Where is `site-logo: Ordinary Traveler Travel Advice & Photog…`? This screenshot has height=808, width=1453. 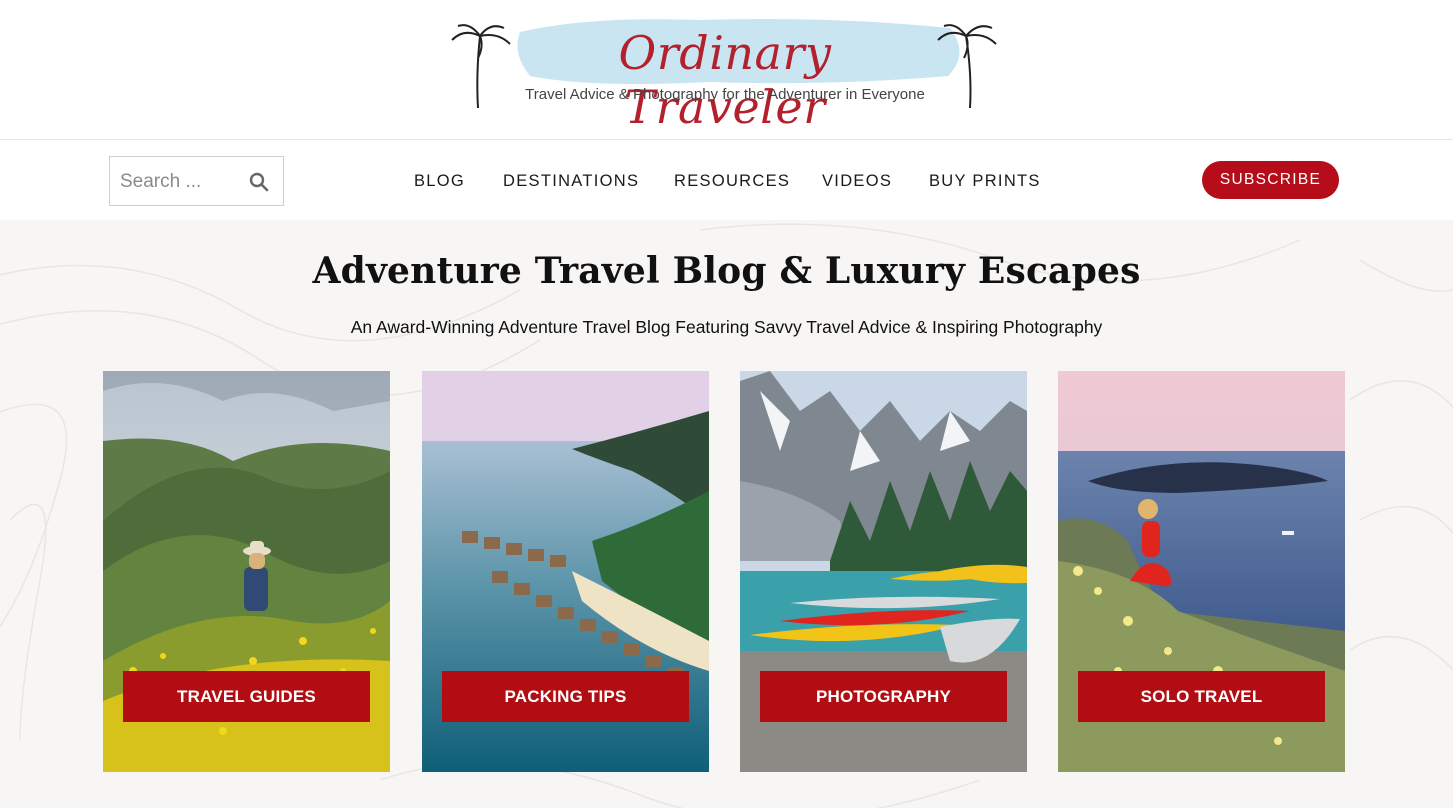 site-logo: Ordinary Traveler Travel Advice & Photog… is located at coordinates (725, 74).